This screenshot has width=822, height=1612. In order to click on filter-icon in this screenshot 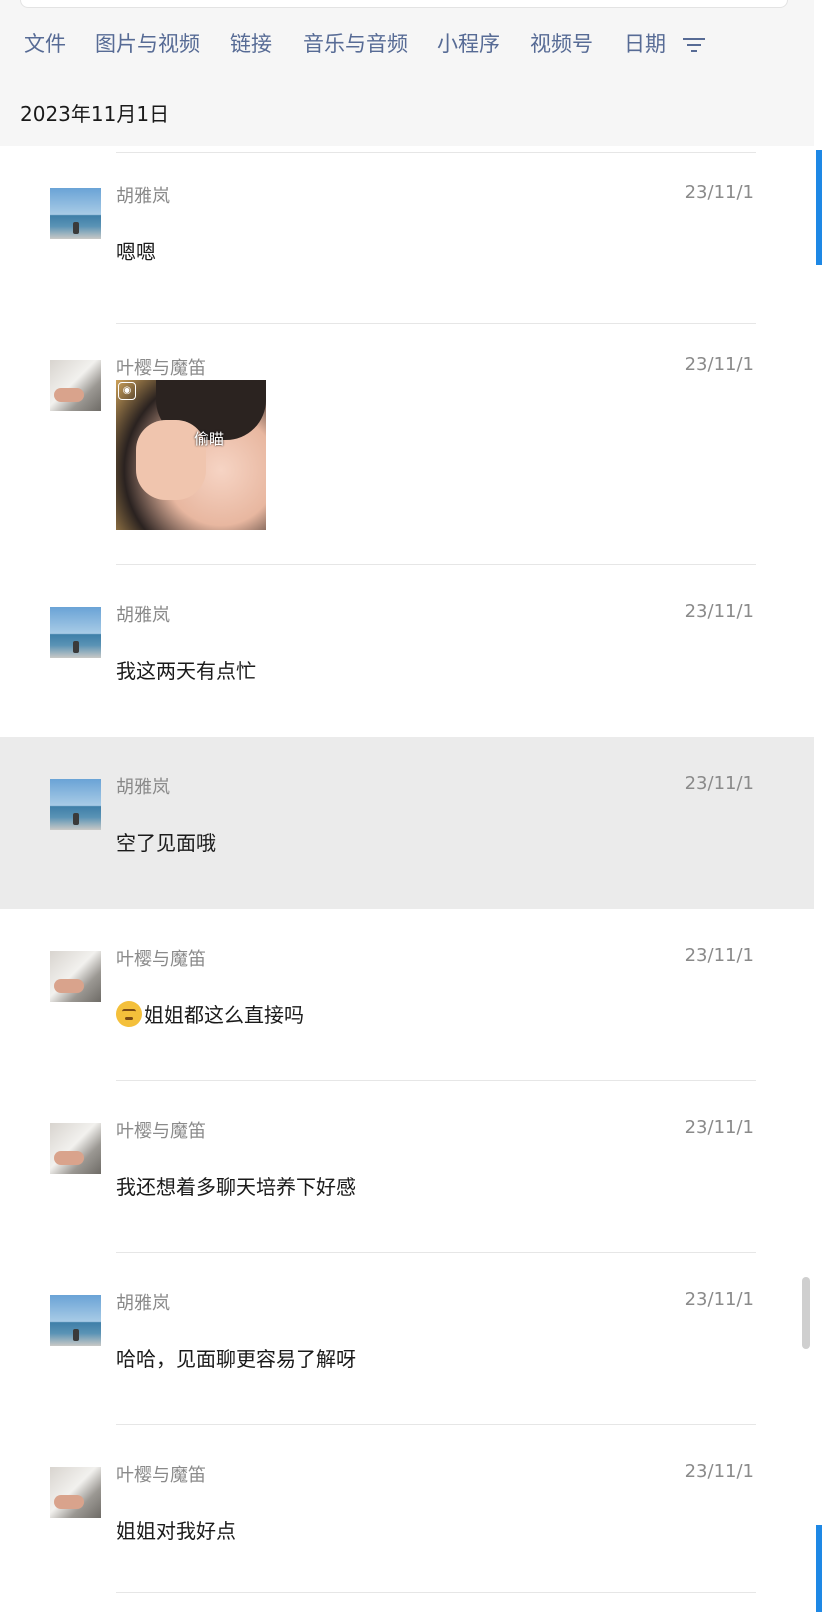, I will do `click(693, 45)`.